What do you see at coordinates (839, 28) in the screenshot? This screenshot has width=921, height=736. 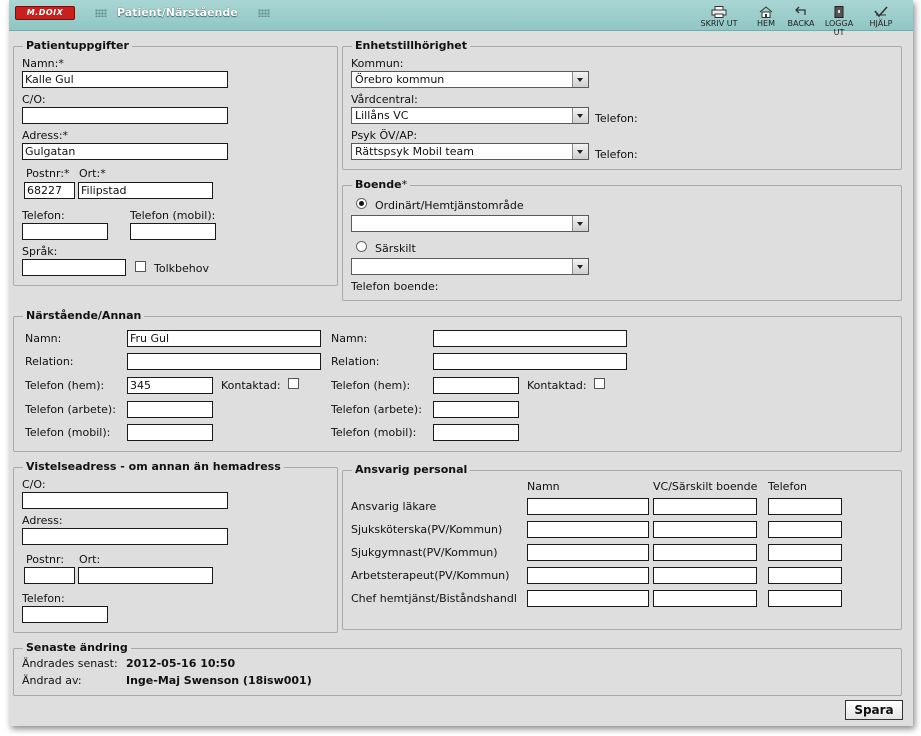 I see `logout-label: LOGGA UT` at bounding box center [839, 28].